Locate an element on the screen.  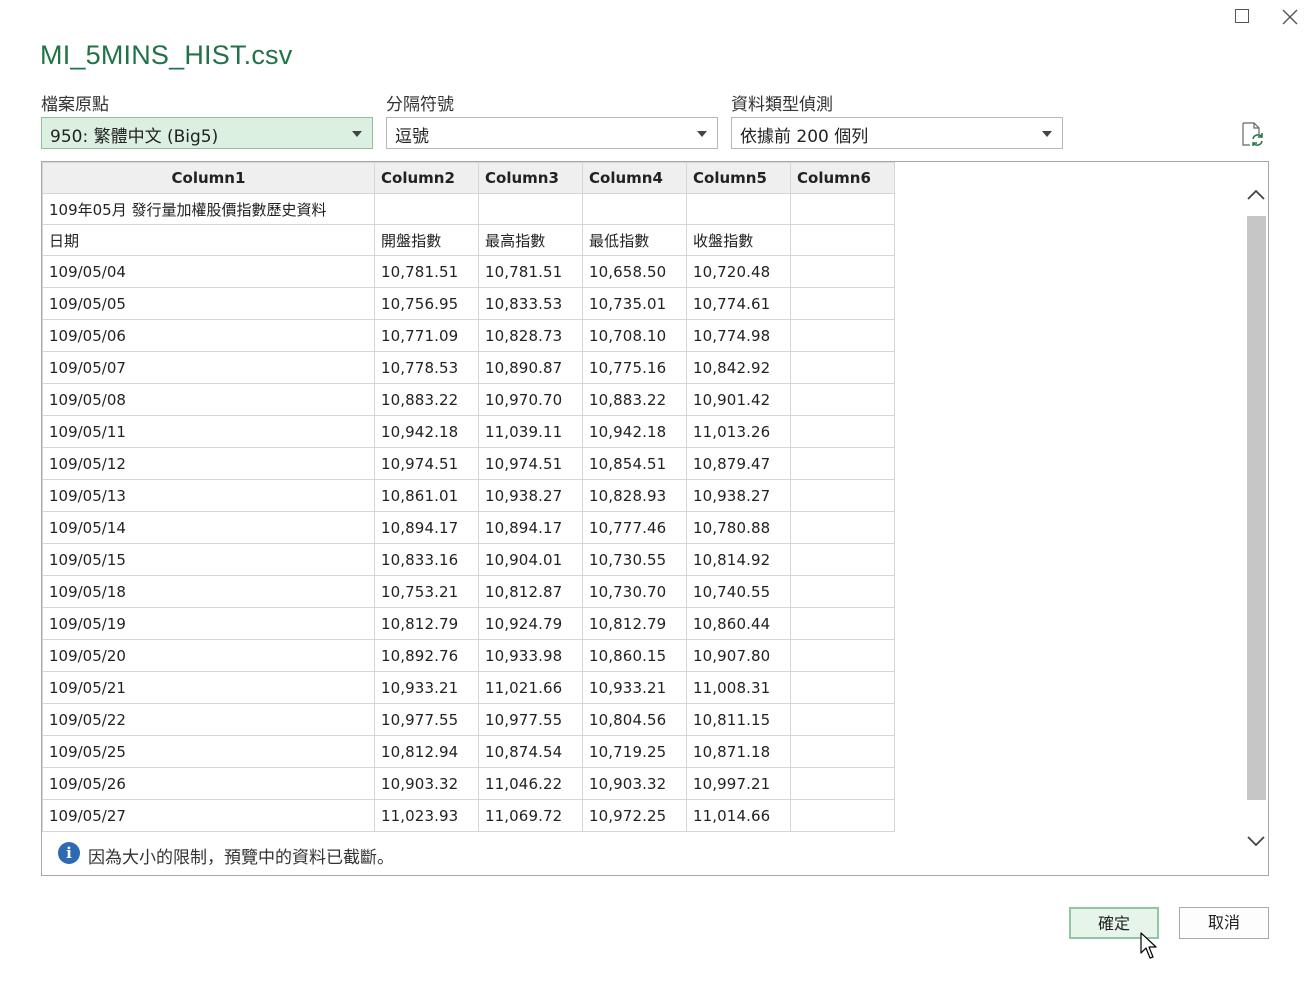
table-cell: 10,740.55 is located at coordinates (738, 591).